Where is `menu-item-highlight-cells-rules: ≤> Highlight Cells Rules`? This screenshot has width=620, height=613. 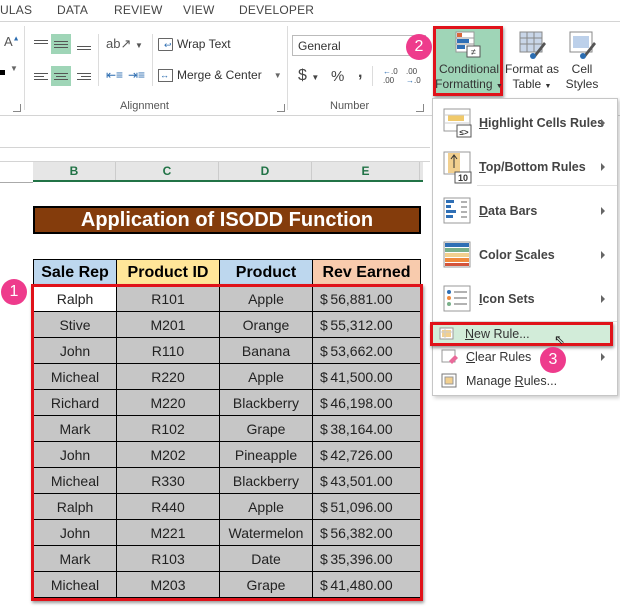 menu-item-highlight-cells-rules: ≤> Highlight Cells Rules is located at coordinates (525, 123).